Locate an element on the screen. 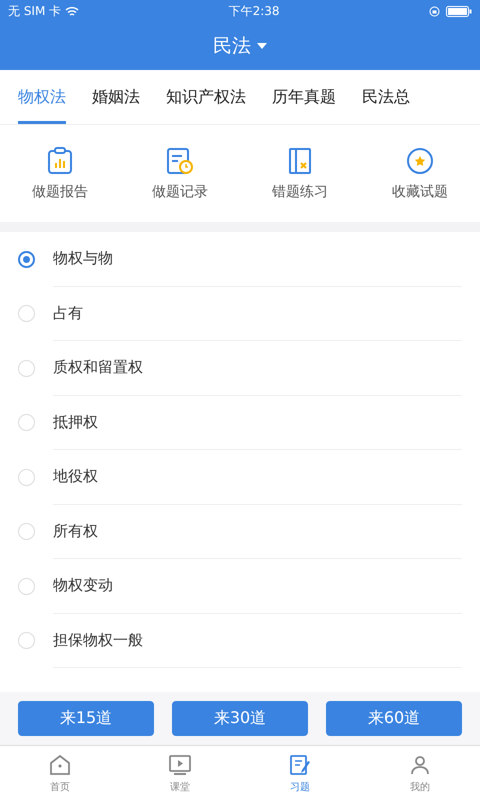 The image size is (480, 800). star-circle-icon is located at coordinates (420, 160).